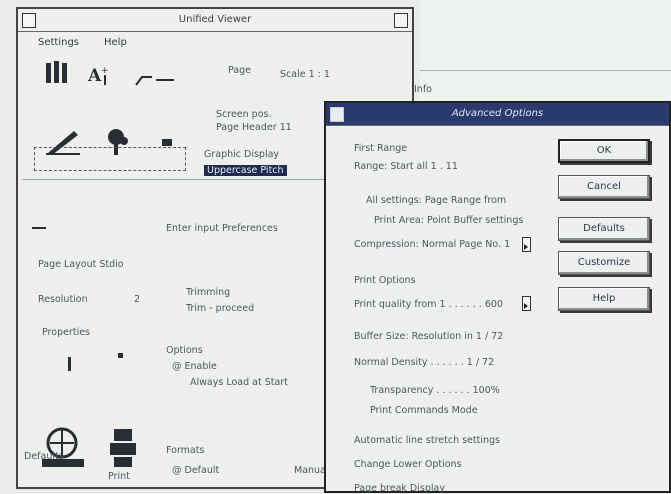 The image size is (671, 494). Describe the element at coordinates (123, 450) in the screenshot. I see `printer-icon` at that location.